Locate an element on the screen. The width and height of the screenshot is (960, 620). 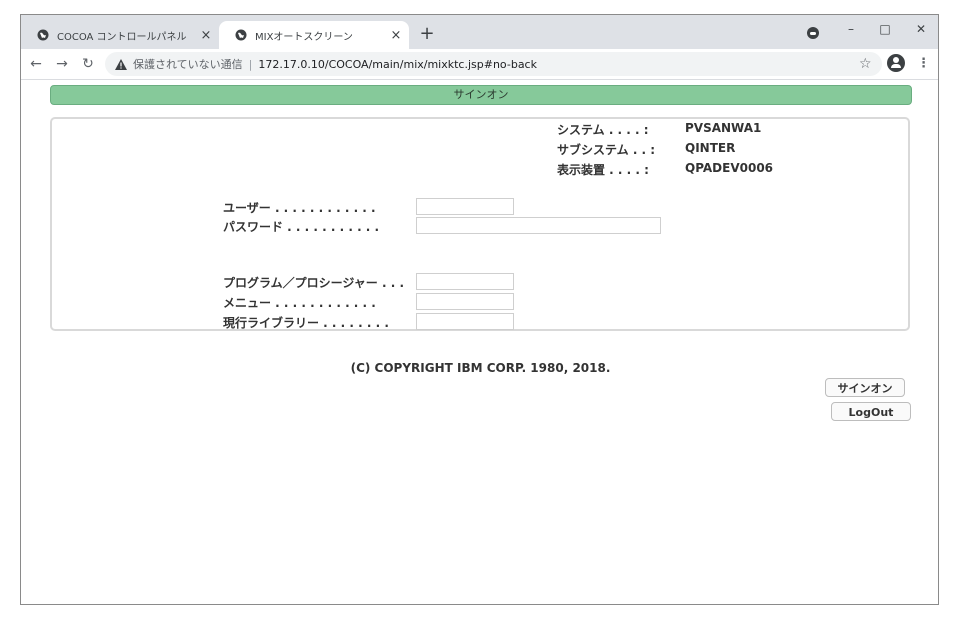
extension-icon is located at coordinates (813, 33).